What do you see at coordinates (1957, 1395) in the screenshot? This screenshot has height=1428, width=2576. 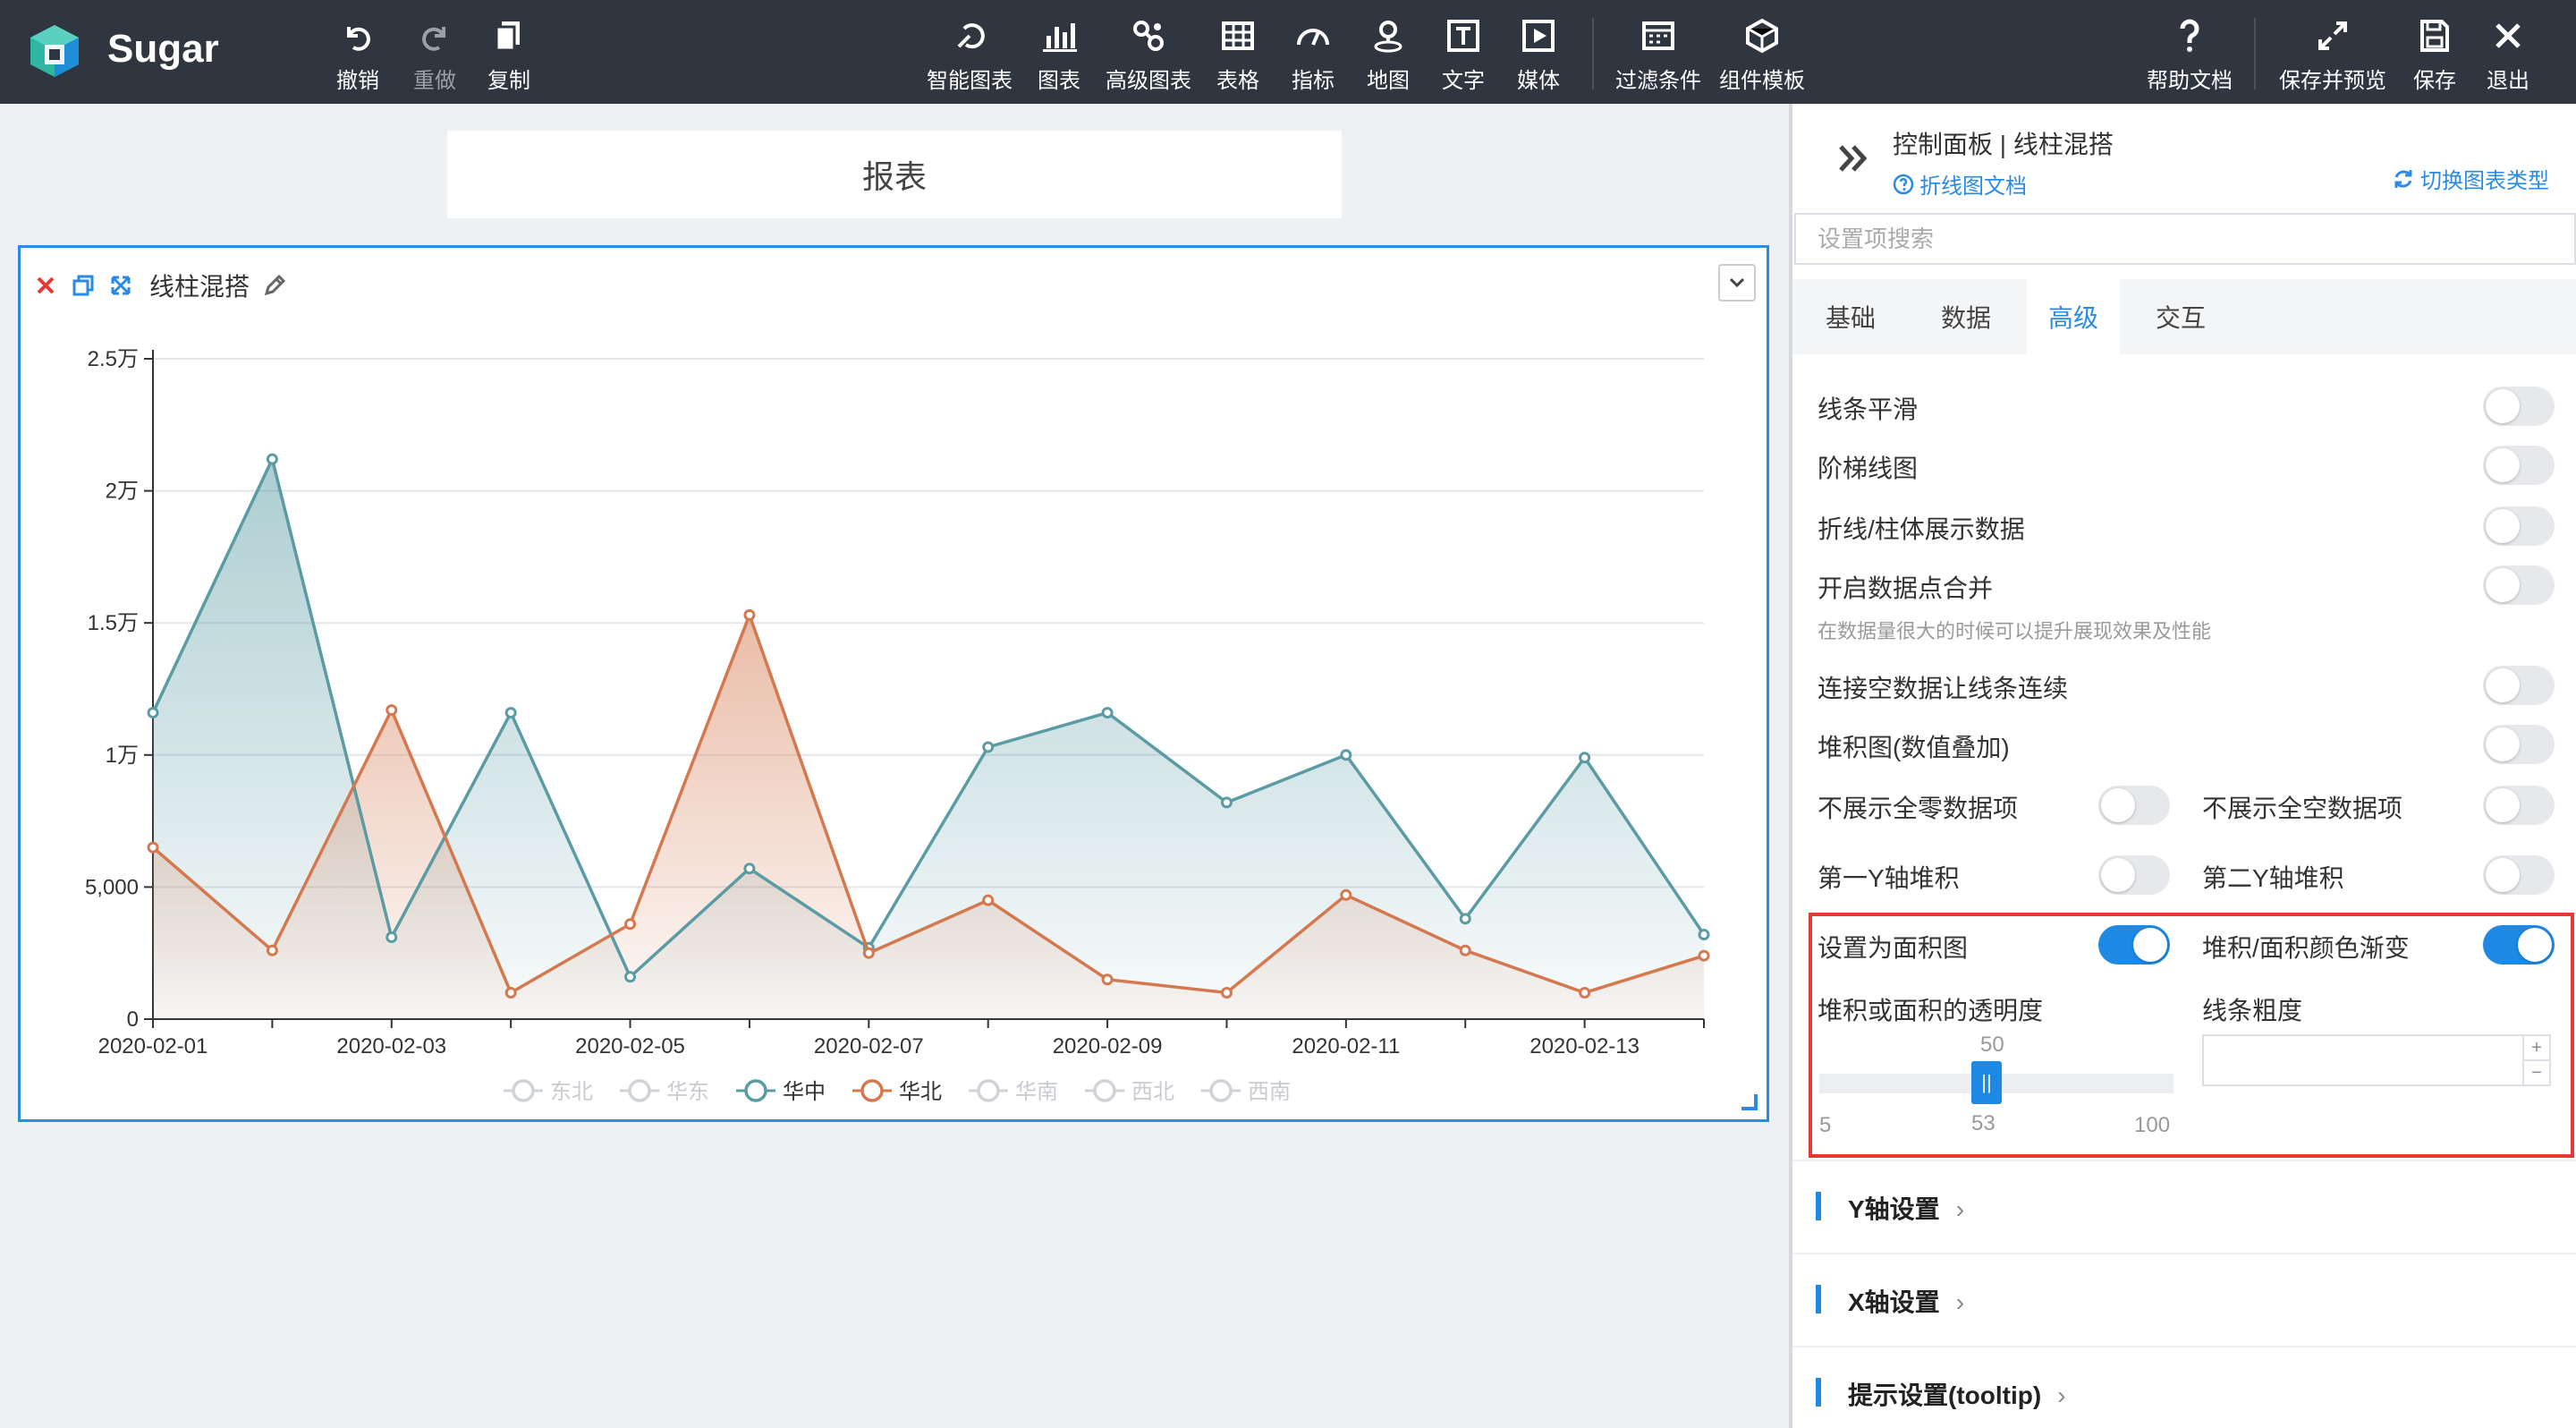 I see `section-title: 提示设置(tooltip) ›` at bounding box center [1957, 1395].